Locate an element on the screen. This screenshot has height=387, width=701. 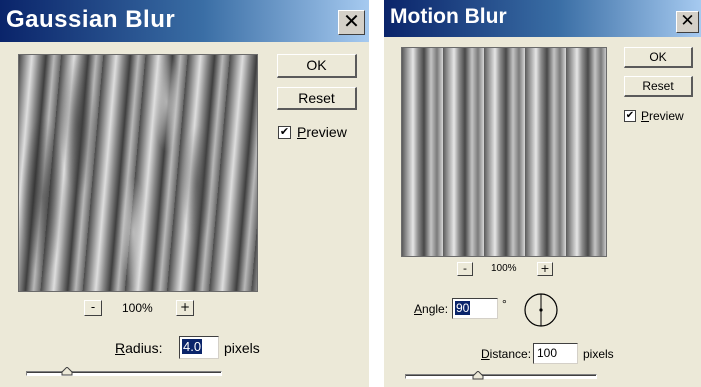
radius-input: 4.0 is located at coordinates (199, 347).